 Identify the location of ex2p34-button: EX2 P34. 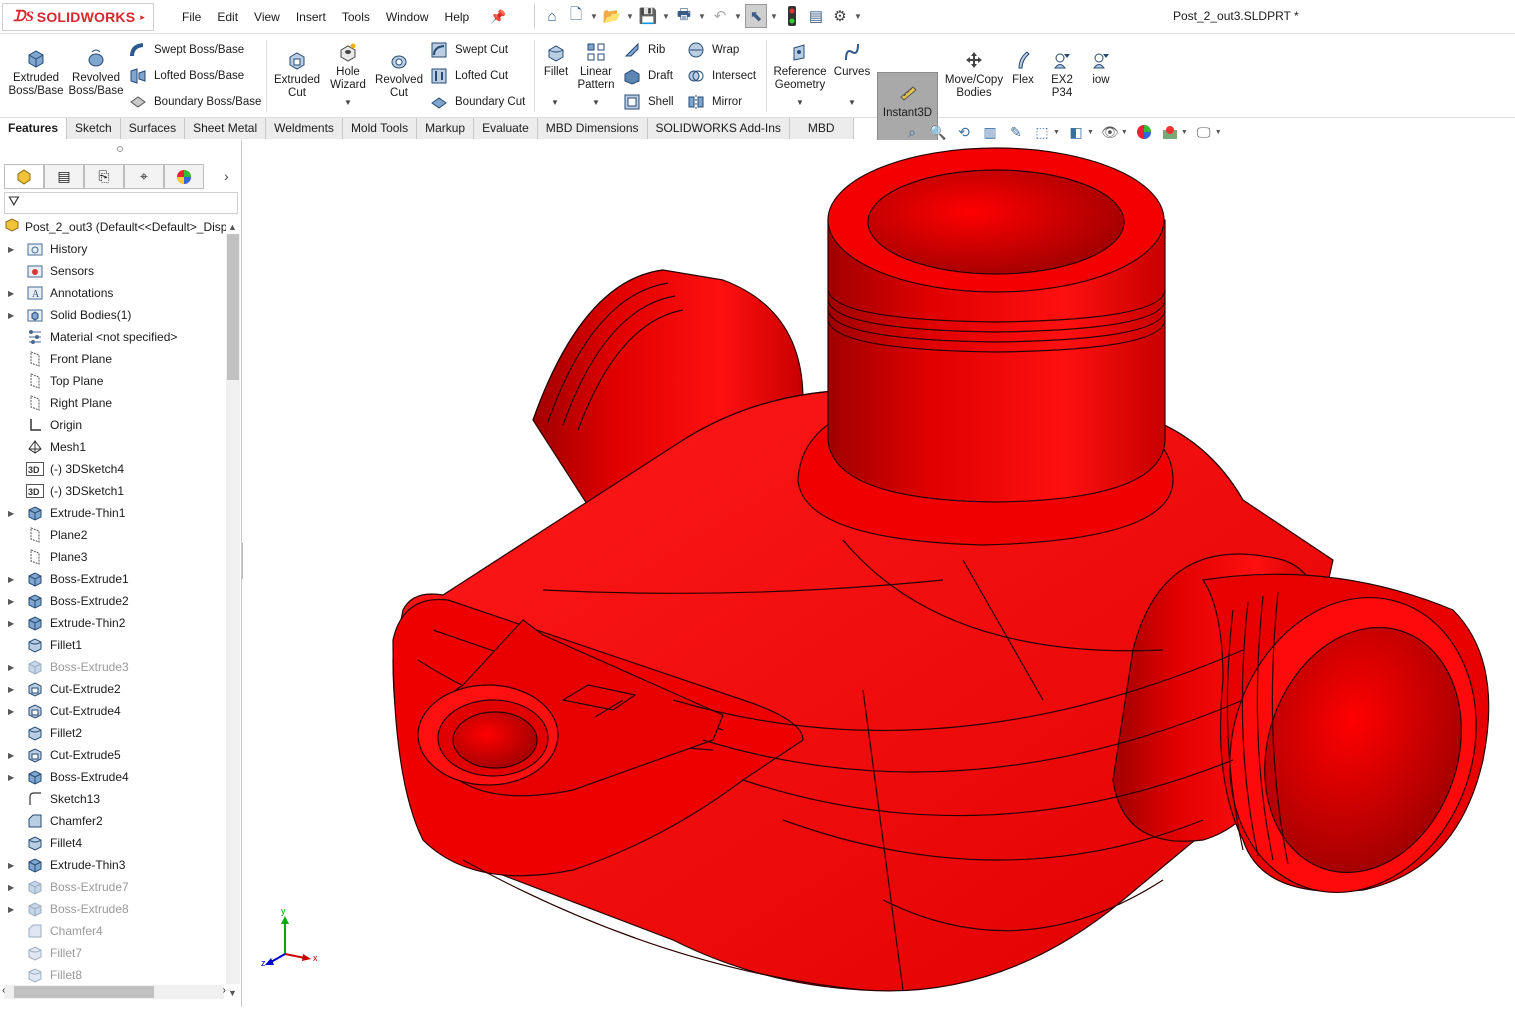
(1062, 74).